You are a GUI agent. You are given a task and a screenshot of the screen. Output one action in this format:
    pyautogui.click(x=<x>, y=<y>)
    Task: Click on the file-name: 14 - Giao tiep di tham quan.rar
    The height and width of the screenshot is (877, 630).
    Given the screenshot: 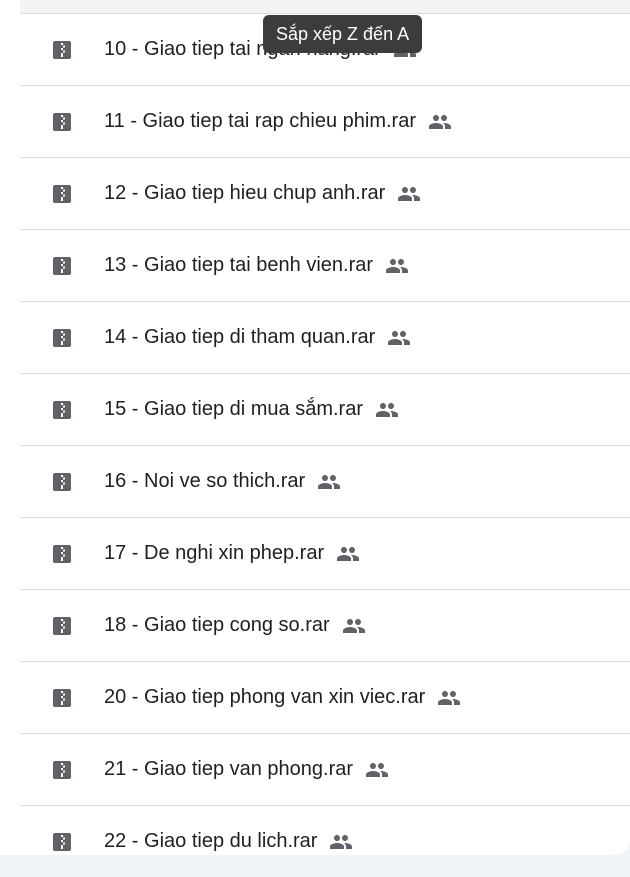 What is the action you would take?
    pyautogui.click(x=240, y=337)
    